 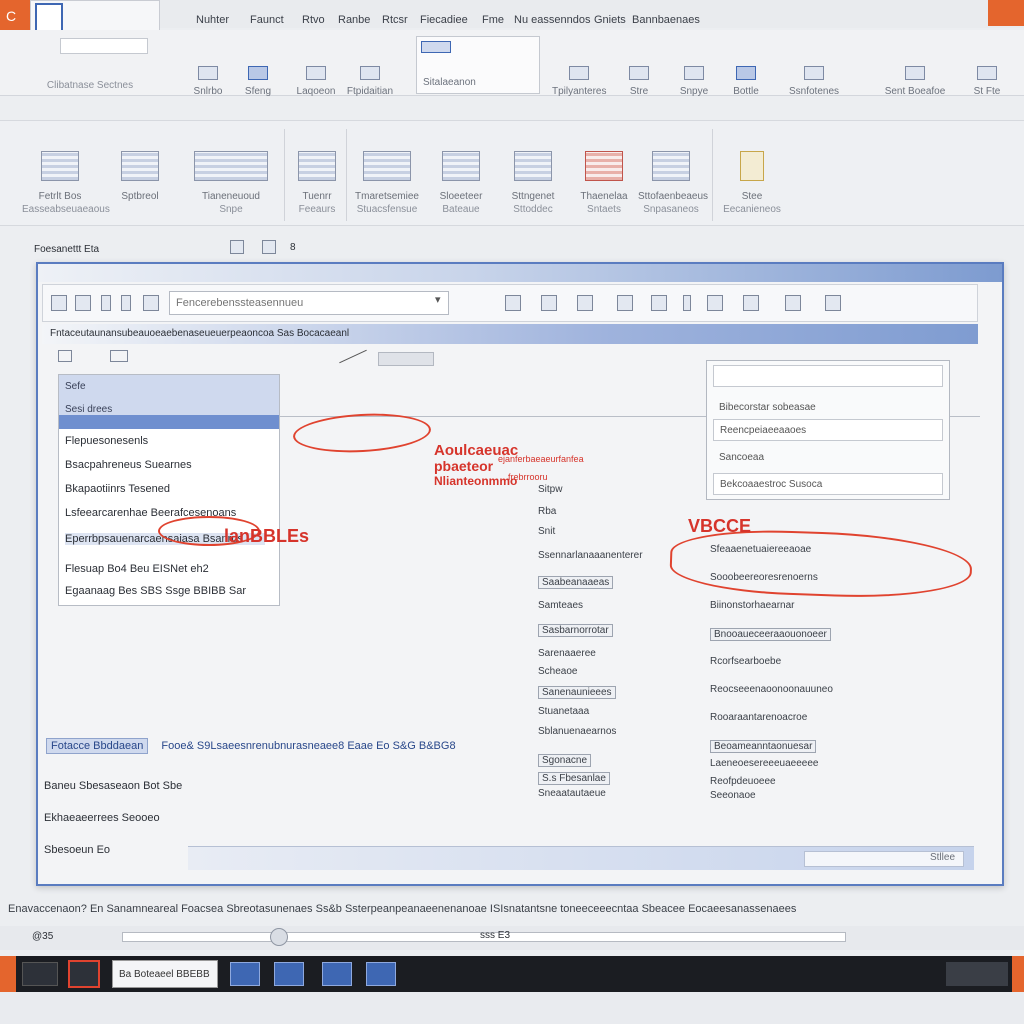 I want to click on gallery-item: Stee Eecanieneos, so click(x=752, y=183).